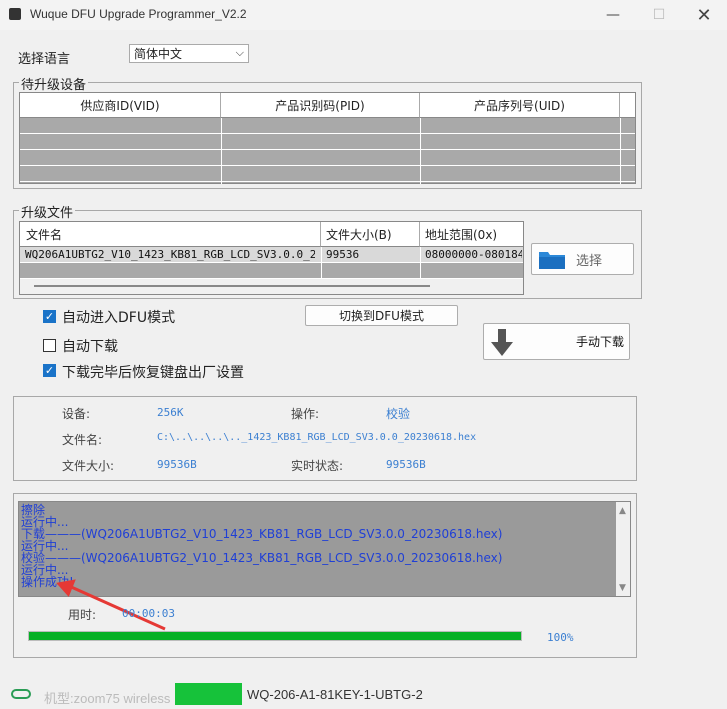 The image size is (727, 709). What do you see at coordinates (239, 52) in the screenshot?
I see `chevron-down-icon: ⌵` at bounding box center [239, 52].